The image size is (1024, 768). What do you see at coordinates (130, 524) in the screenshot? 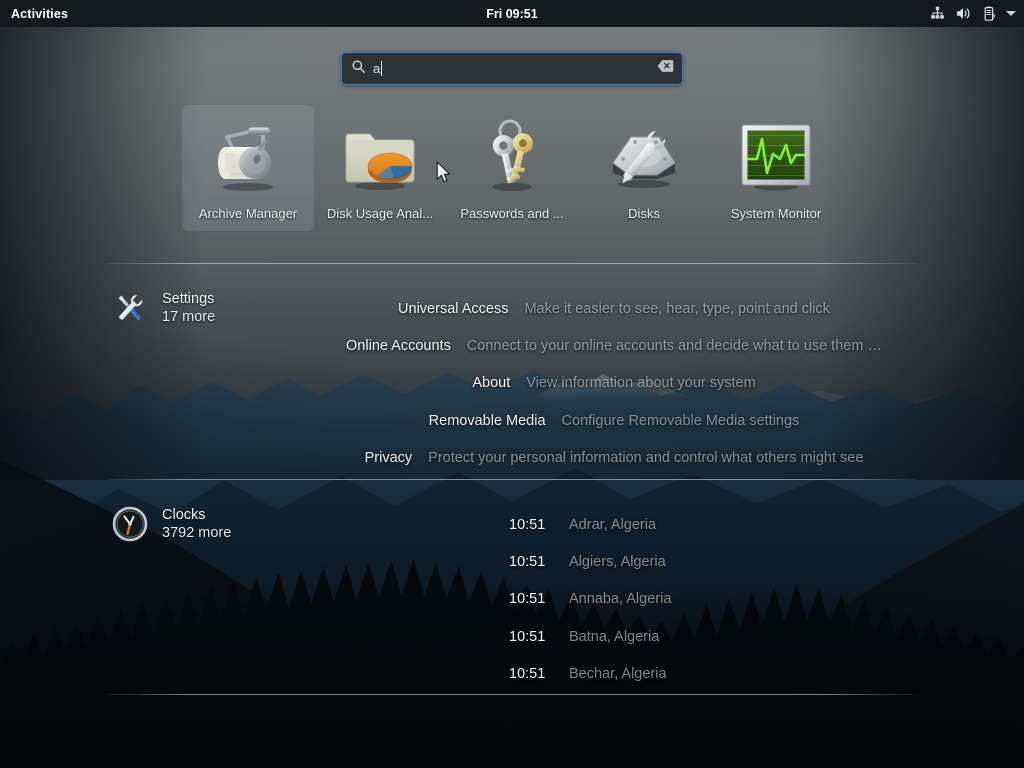
I see `clock-icon` at bounding box center [130, 524].